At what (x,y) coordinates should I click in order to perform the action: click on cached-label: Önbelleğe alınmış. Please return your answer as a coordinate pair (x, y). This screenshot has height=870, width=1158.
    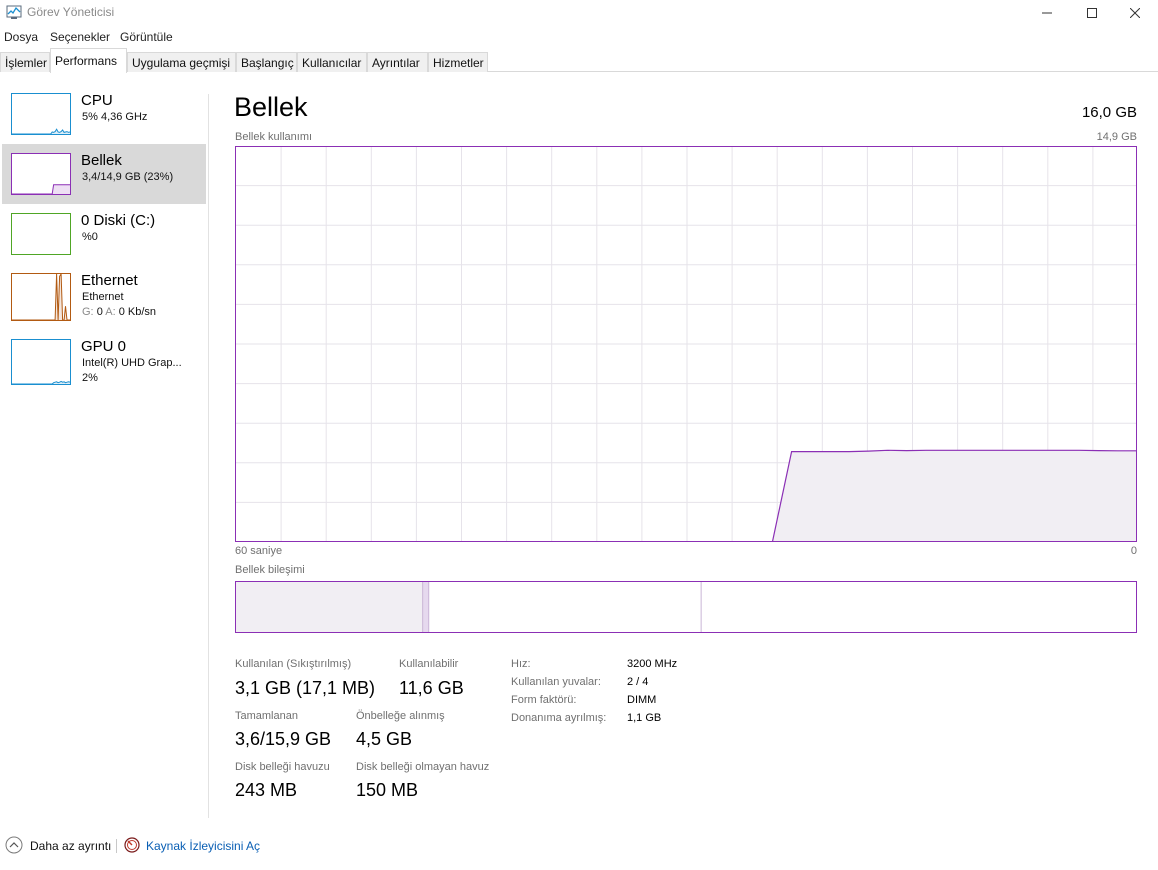
    Looking at the image, I should click on (400, 716).